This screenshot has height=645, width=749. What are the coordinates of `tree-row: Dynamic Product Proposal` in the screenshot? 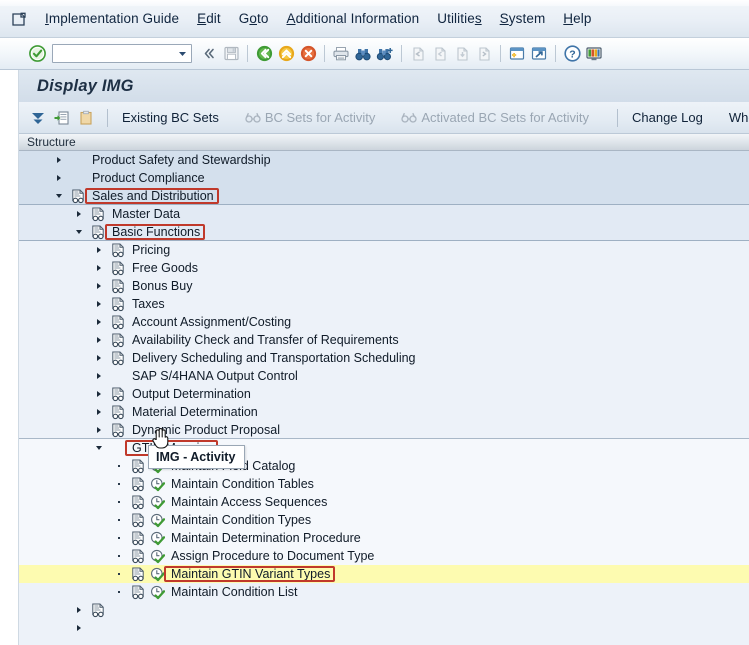 It's located at (384, 430).